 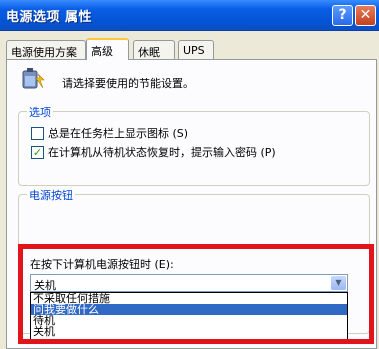 I want to click on dropdown-list: 不采取任何措施 问我要做什么 待机 关机, so click(x=189, y=316).